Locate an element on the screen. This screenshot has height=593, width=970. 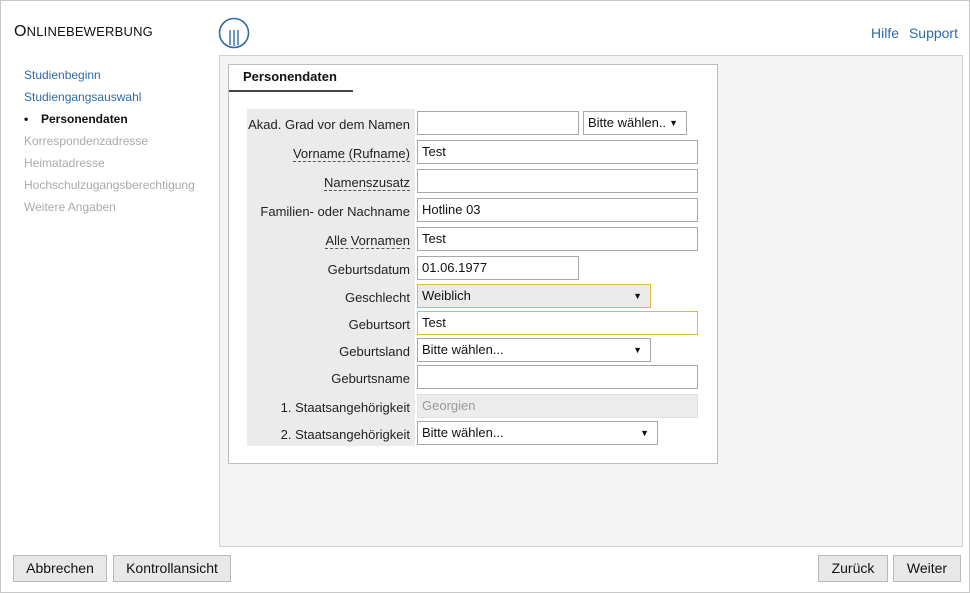
geburtsdatum-label: Geburtsdatum is located at coordinates (368, 269).